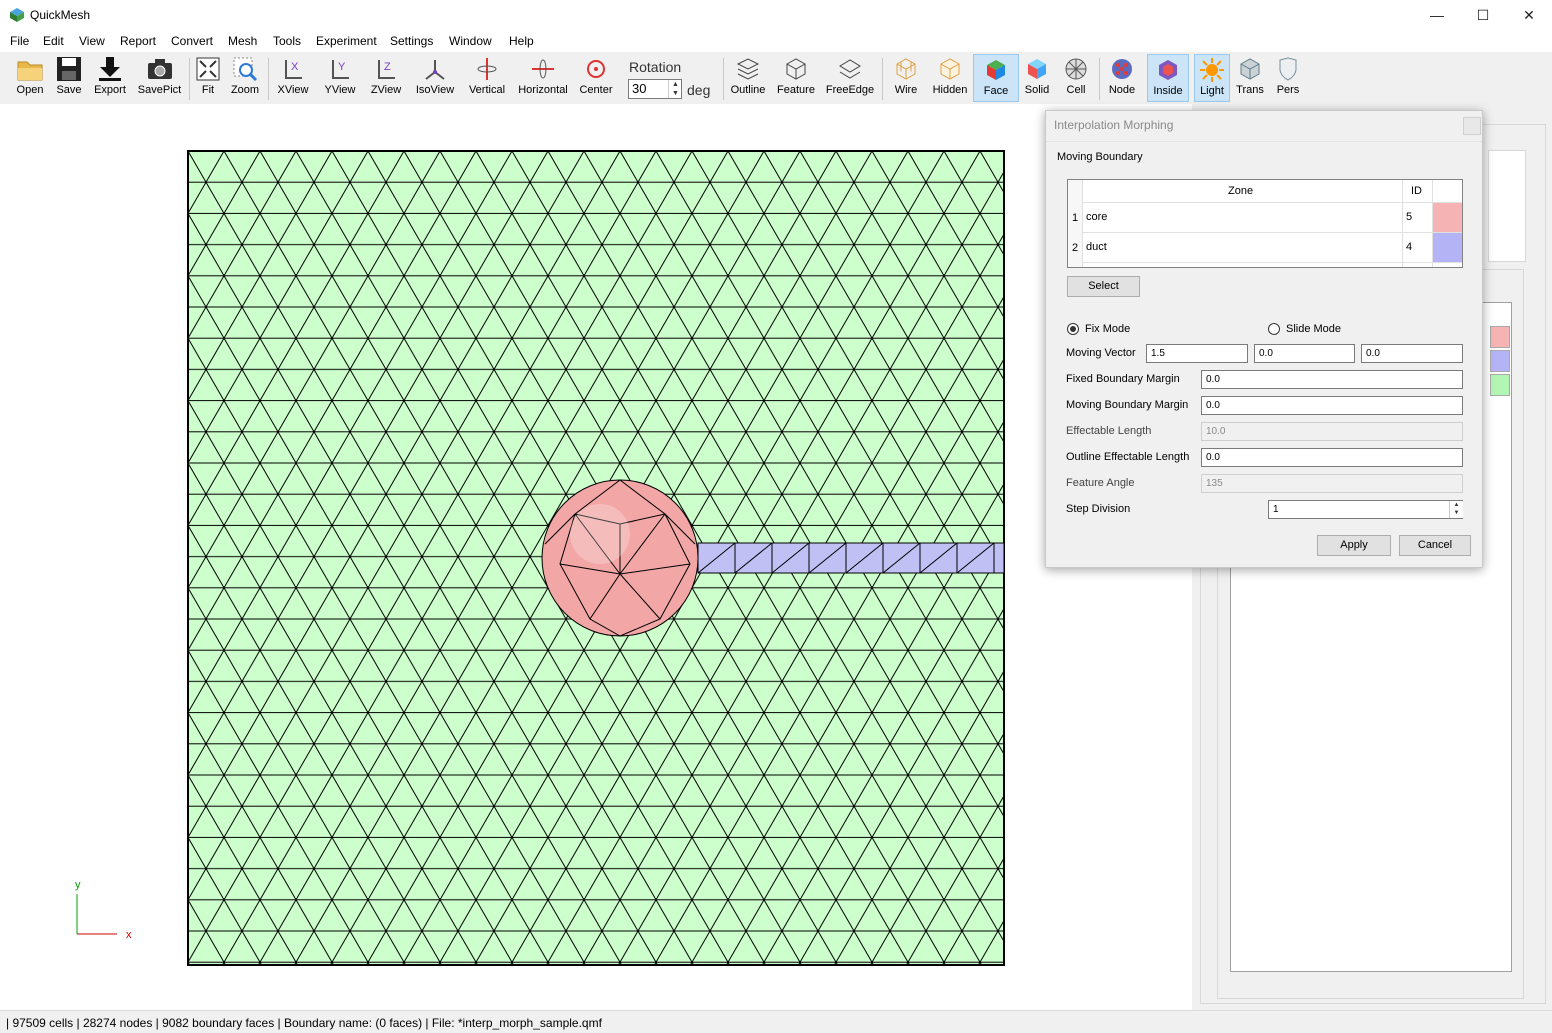  I want to click on menu-experiment: Experiment, so click(346, 41).